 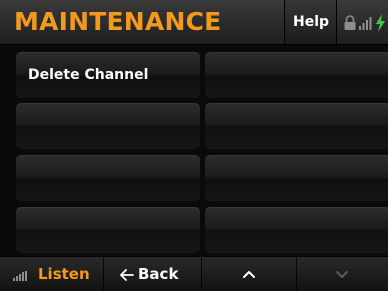 I want to click on listen-label: Listen, so click(x=64, y=274).